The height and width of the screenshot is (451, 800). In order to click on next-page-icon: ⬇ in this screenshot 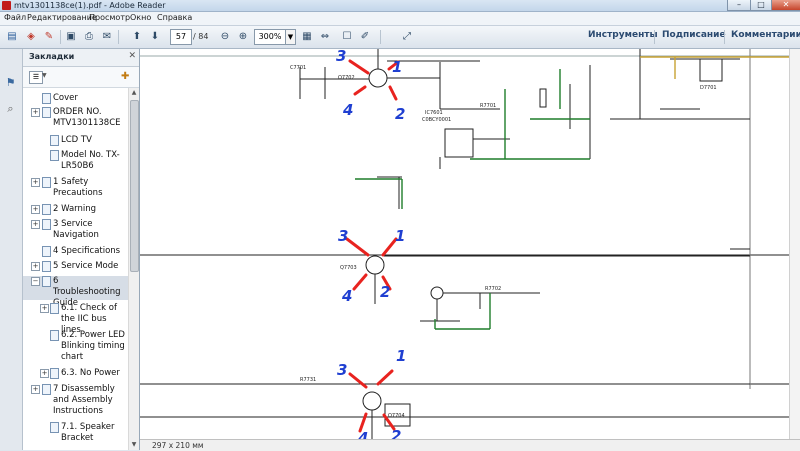, I will do `click(155, 36)`.